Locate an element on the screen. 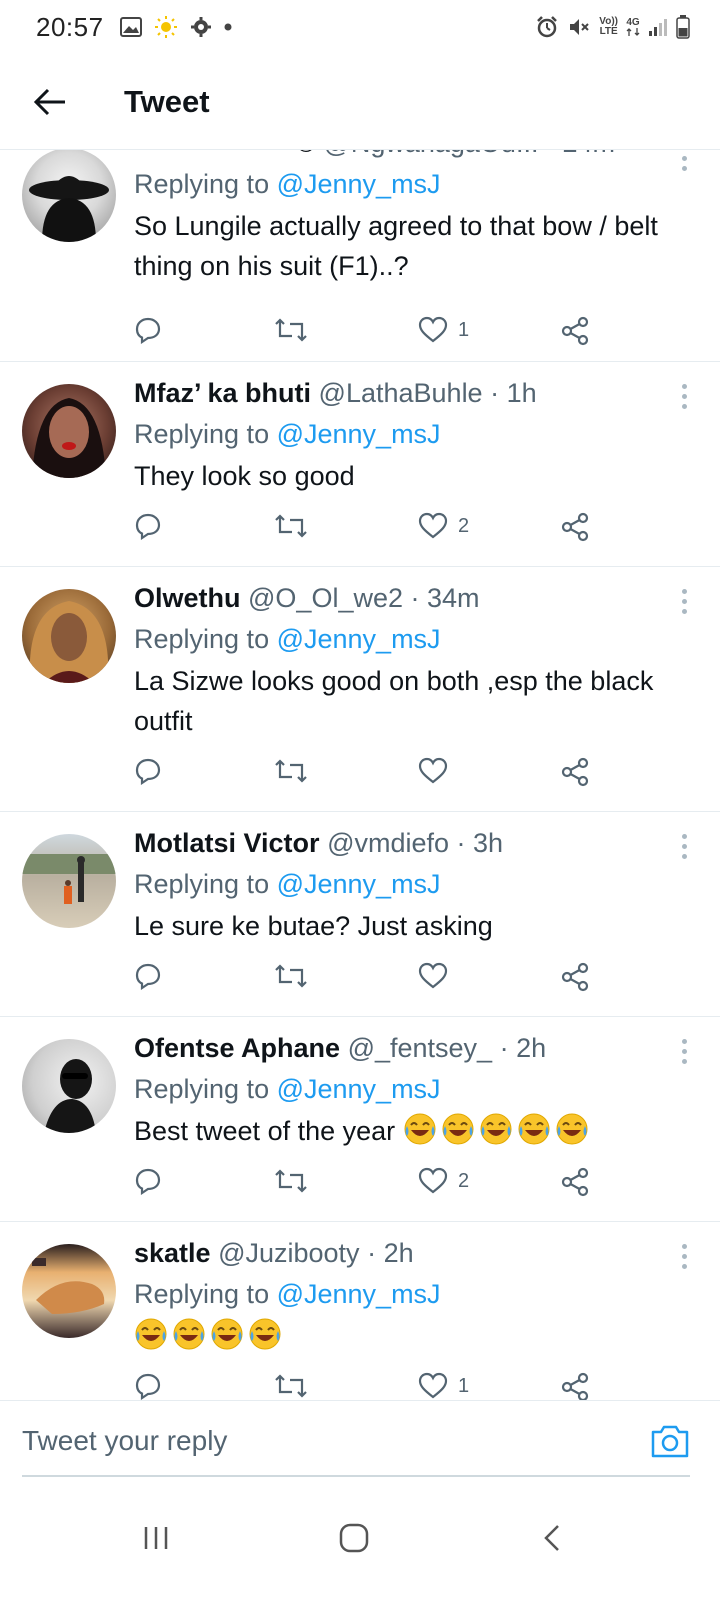 The width and height of the screenshot is (720, 1600). reply-icon is located at coordinates (148, 526).